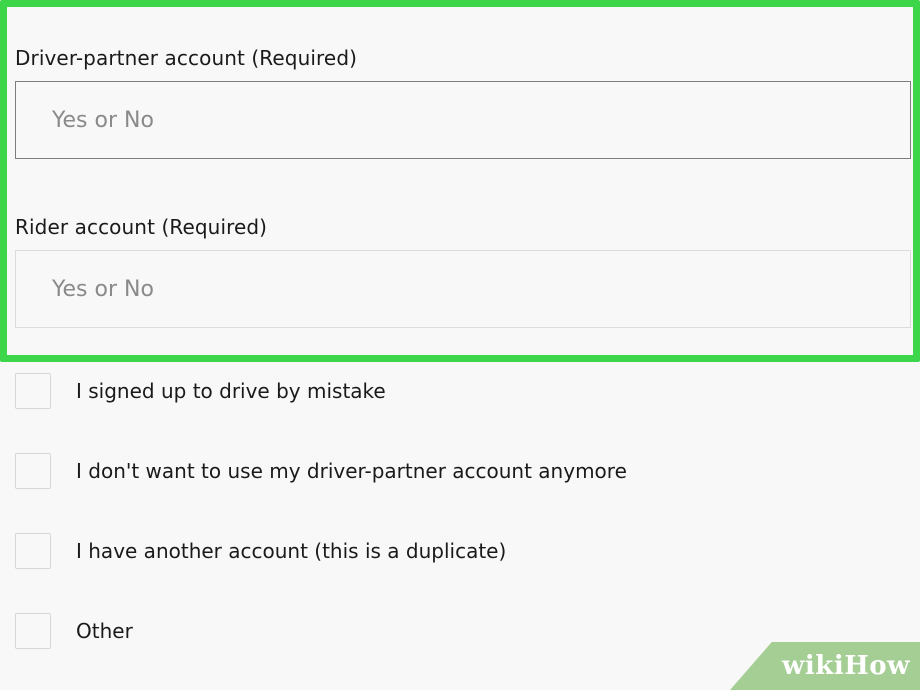 This screenshot has width=920, height=690. What do you see at coordinates (104, 631) in the screenshot?
I see `checkbox-label: Other` at bounding box center [104, 631].